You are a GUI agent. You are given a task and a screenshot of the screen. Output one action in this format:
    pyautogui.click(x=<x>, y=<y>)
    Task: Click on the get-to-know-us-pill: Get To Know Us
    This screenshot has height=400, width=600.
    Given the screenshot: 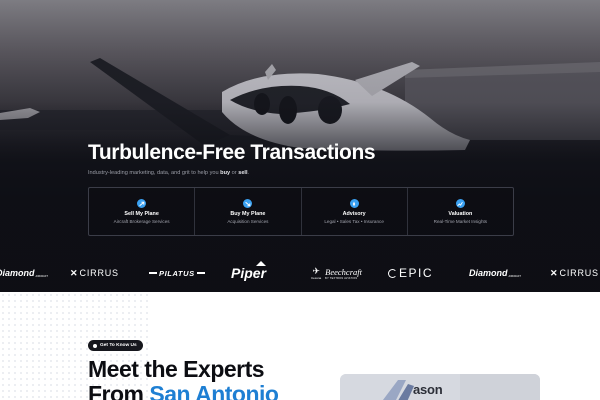 What is the action you would take?
    pyautogui.click(x=115, y=345)
    